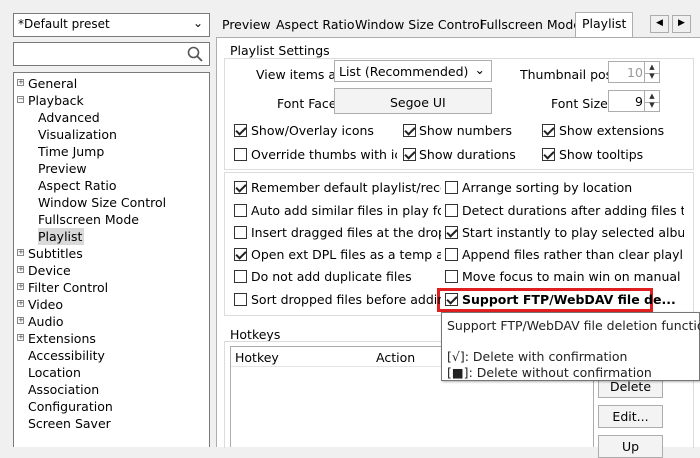 The image size is (700, 458). Describe the element at coordinates (659, 24) in the screenshot. I see `tab-scroll-left-icon: ◀` at that location.